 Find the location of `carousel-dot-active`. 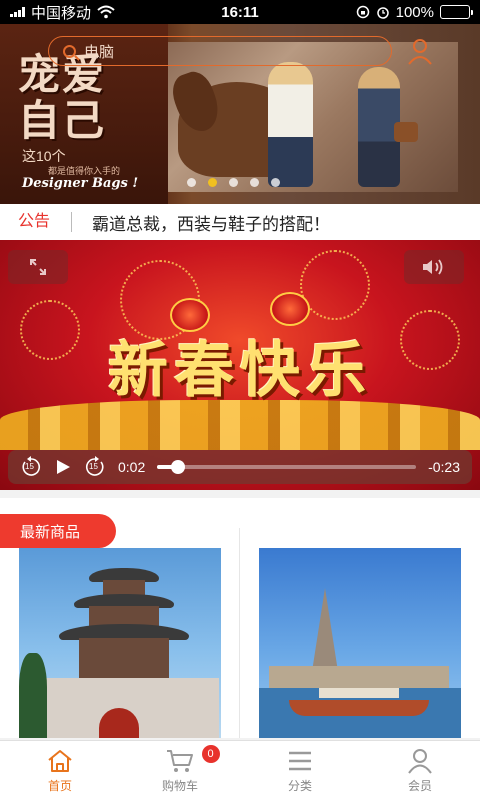

carousel-dot-active is located at coordinates (212, 182).